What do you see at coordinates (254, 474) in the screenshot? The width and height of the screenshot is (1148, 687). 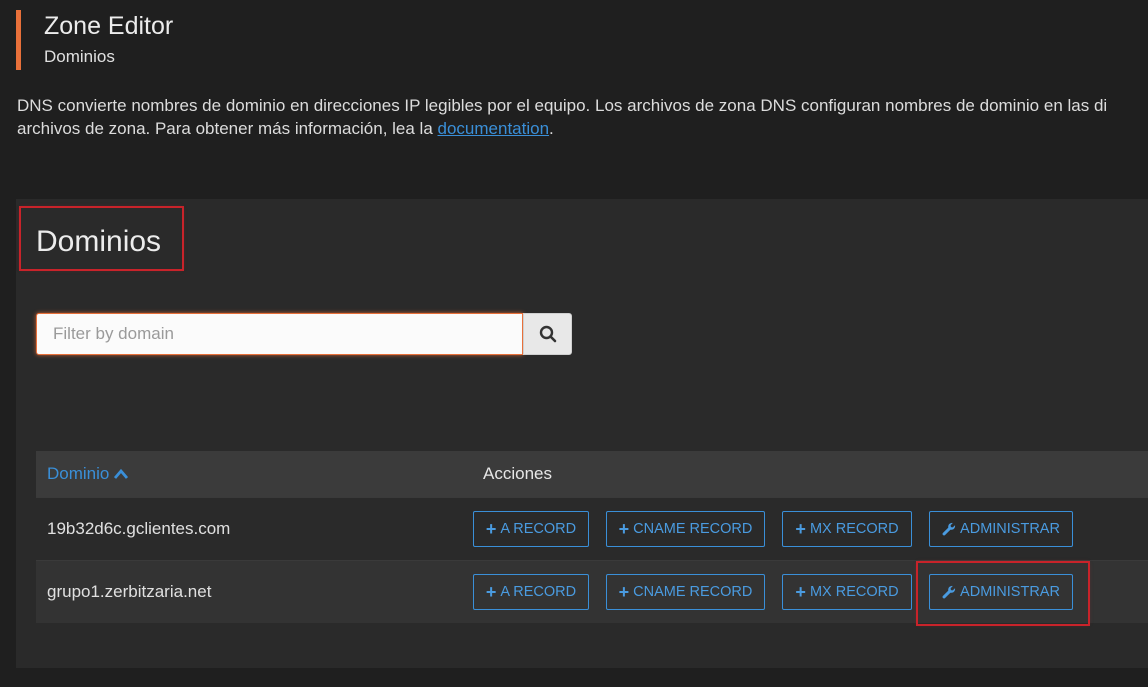 I see `column-header-domain: Dominio` at bounding box center [254, 474].